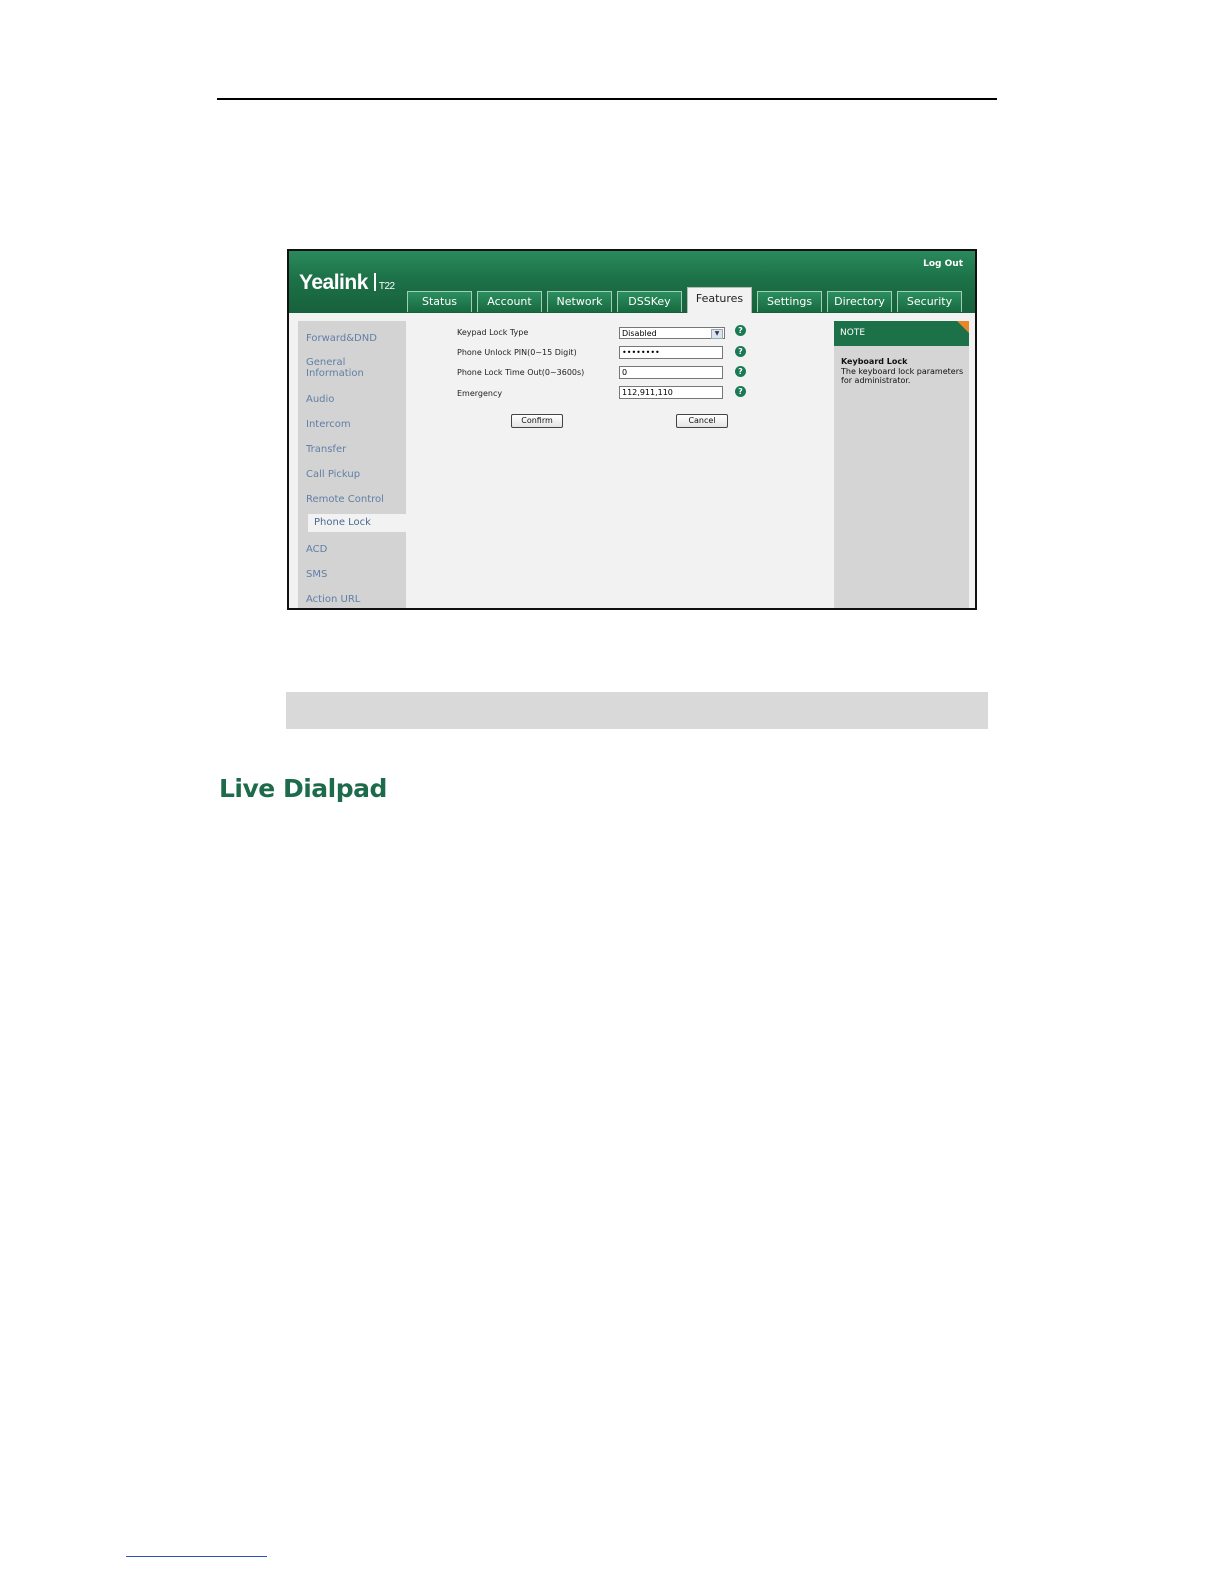 The height and width of the screenshot is (1584, 1224). What do you see at coordinates (320, 399) in the screenshot?
I see `sidebar-item-audio: Audio` at bounding box center [320, 399].